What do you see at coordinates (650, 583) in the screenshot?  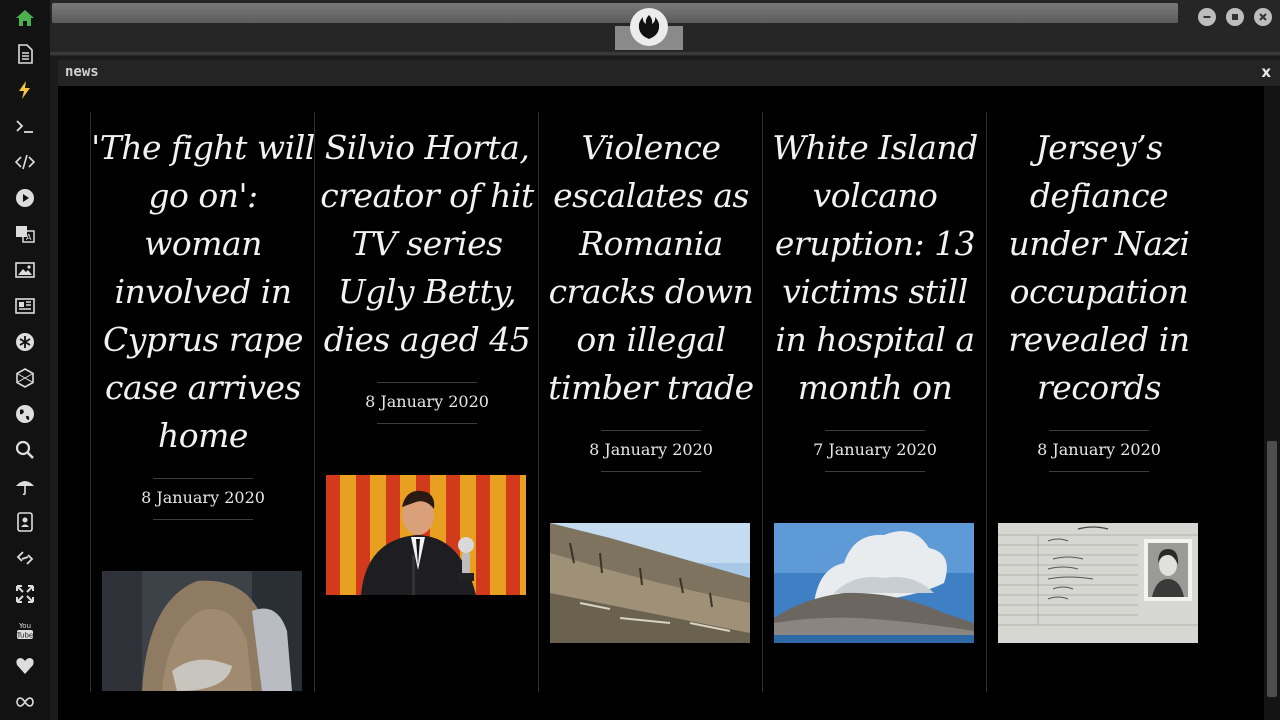 I see `logged-hillside-photo` at bounding box center [650, 583].